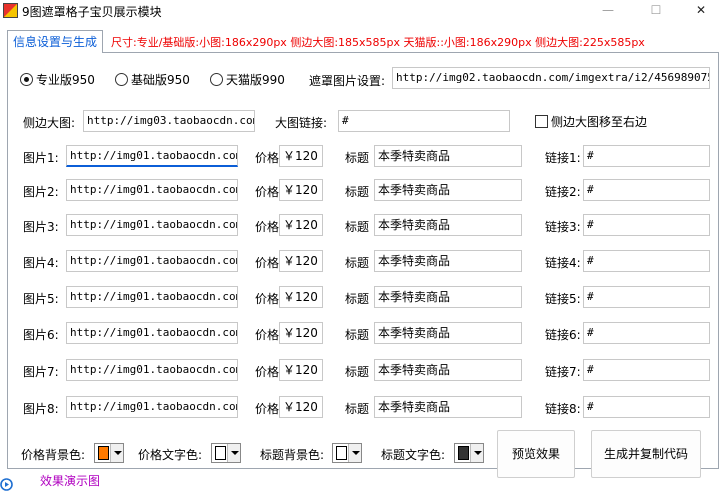 Image resolution: width=724 pixels, height=491 pixels. What do you see at coordinates (41, 263) in the screenshot?
I see `image-label: 图片4:` at bounding box center [41, 263].